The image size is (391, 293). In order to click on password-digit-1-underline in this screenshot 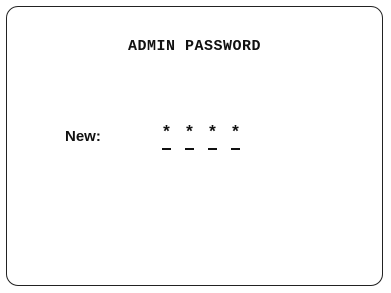, I will do `click(166, 149)`.